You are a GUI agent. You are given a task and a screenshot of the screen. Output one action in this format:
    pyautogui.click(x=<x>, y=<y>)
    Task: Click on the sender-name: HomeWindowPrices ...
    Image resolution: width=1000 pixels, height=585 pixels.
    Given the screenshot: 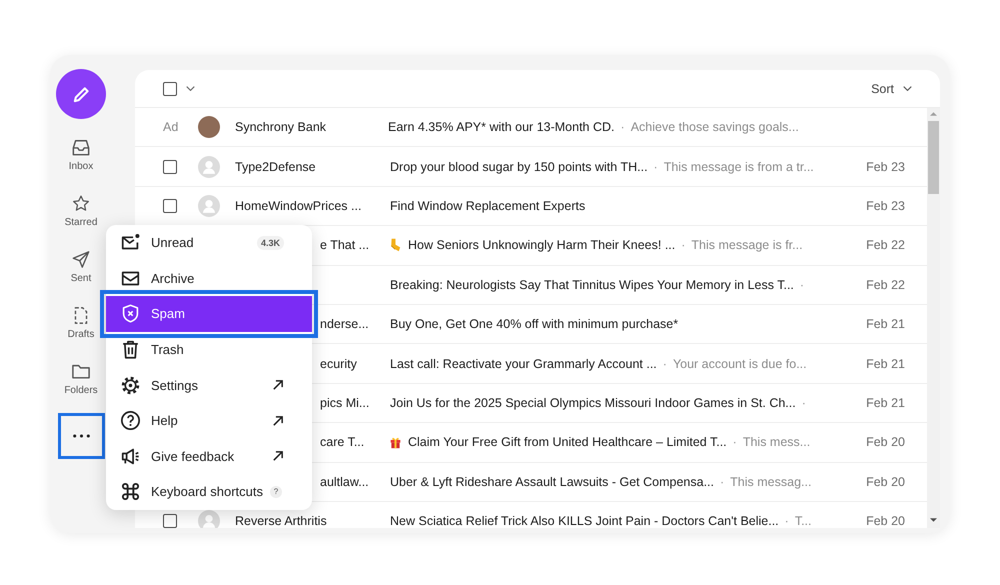 What is the action you would take?
    pyautogui.click(x=298, y=205)
    